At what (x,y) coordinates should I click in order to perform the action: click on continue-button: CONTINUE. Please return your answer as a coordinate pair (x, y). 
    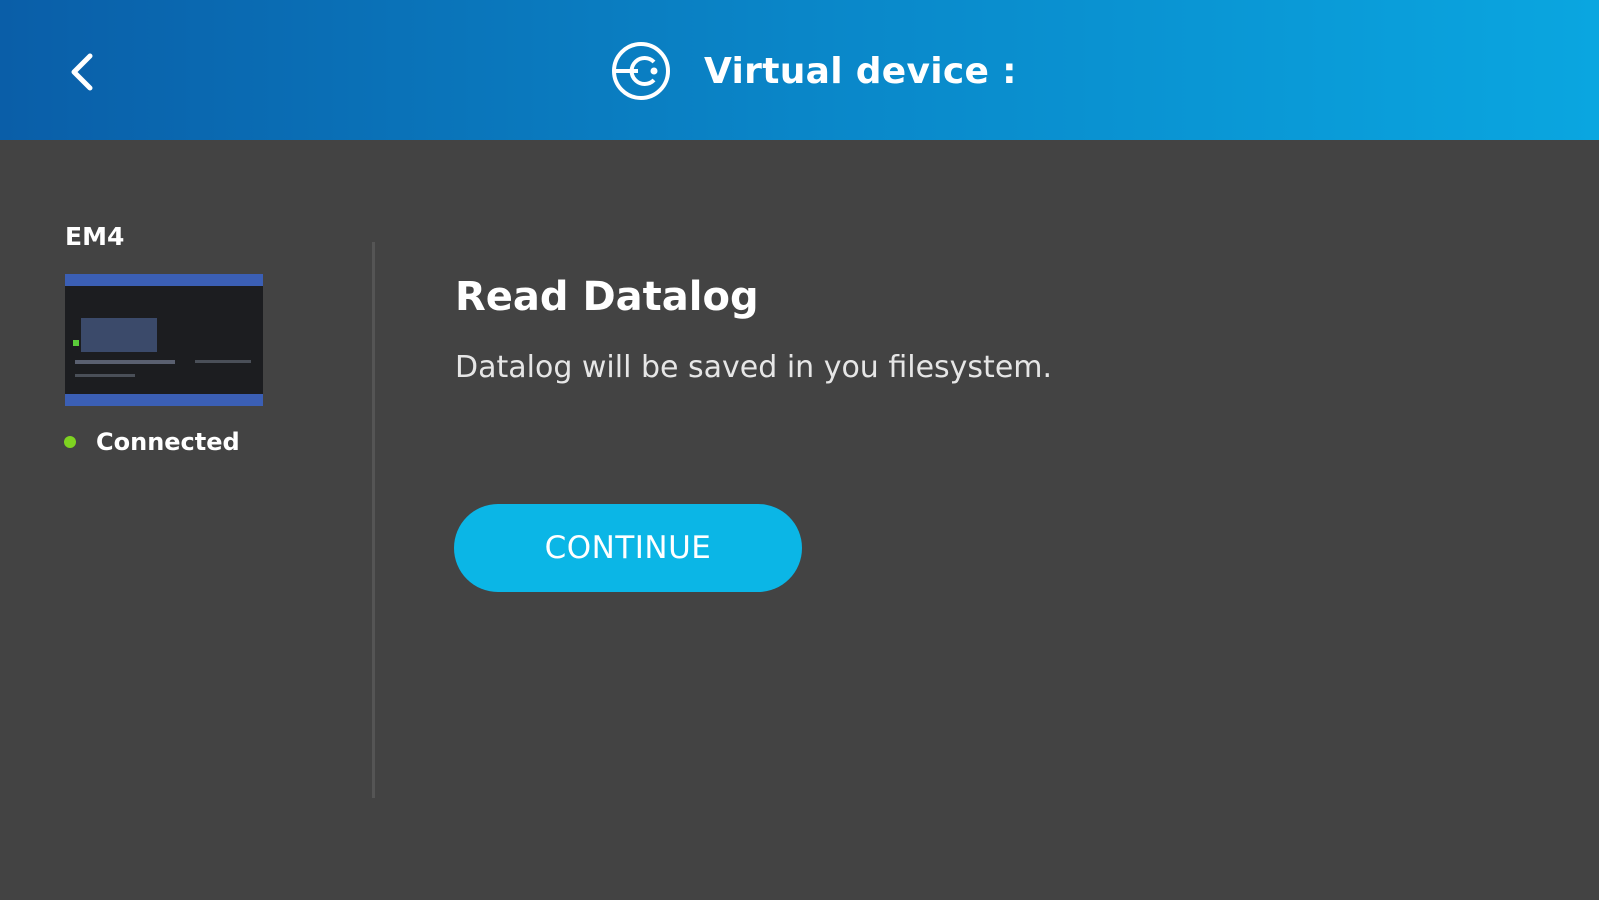
    Looking at the image, I should click on (628, 548).